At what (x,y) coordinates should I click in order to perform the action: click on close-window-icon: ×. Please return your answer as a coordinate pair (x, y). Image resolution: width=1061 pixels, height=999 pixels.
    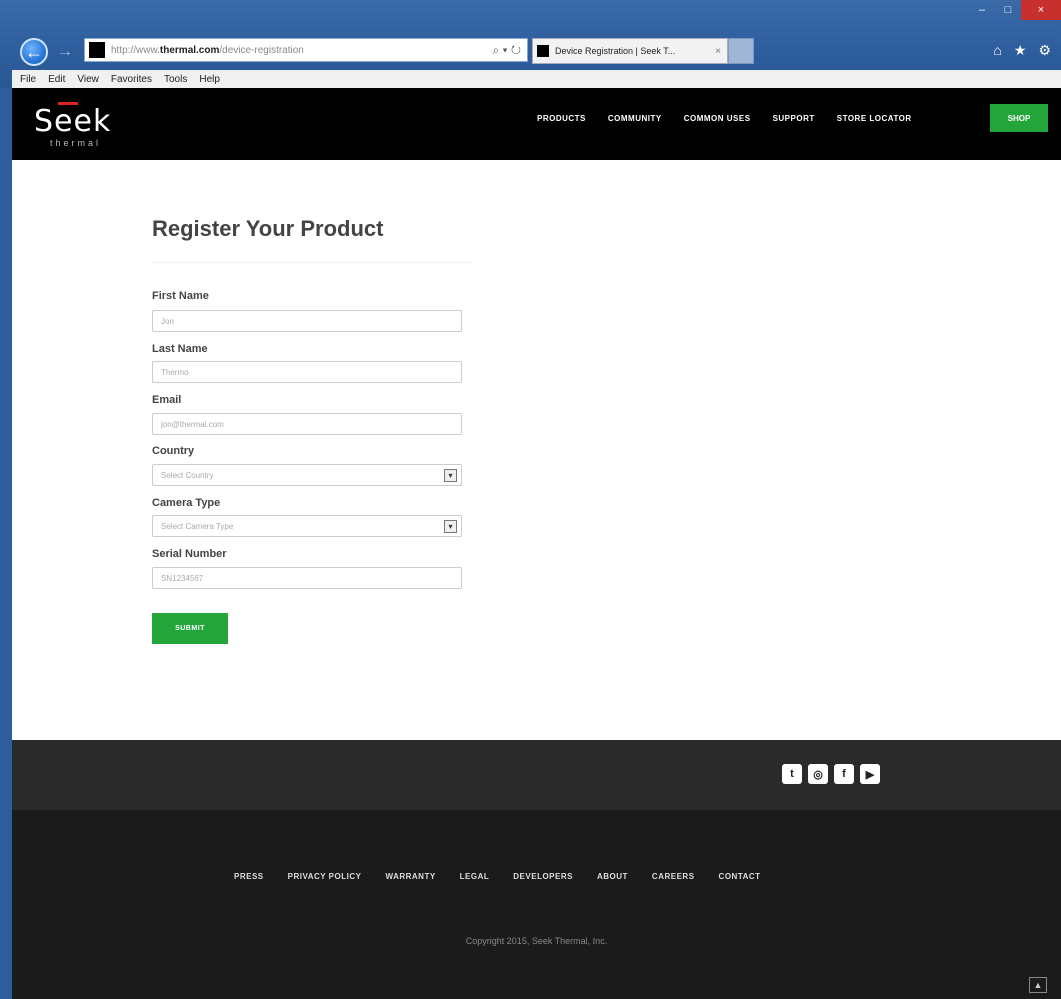
    Looking at the image, I should click on (1041, 10).